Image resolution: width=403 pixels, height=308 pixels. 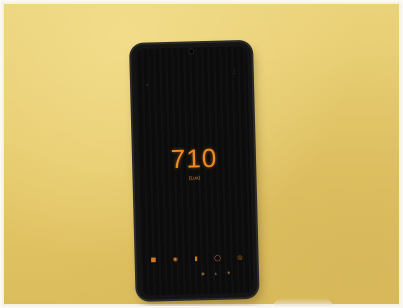 What do you see at coordinates (239, 257) in the screenshot?
I see `mode-icon: ◎` at bounding box center [239, 257].